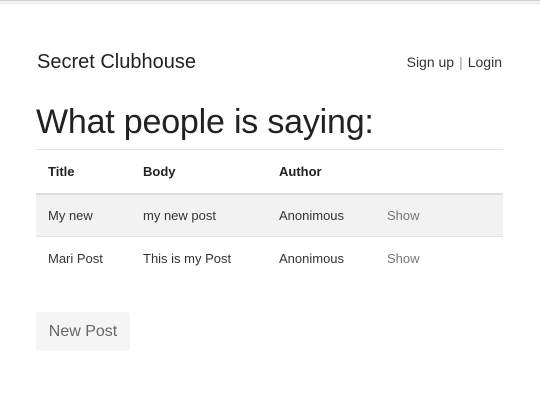 This screenshot has height=414, width=540. What do you see at coordinates (205, 122) in the screenshot?
I see `page-title: What people is saying:` at bounding box center [205, 122].